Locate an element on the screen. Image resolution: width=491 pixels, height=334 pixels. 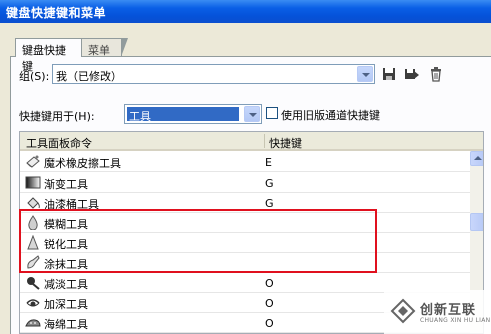
table-row: 渐变工具 G is located at coordinates (245, 183).